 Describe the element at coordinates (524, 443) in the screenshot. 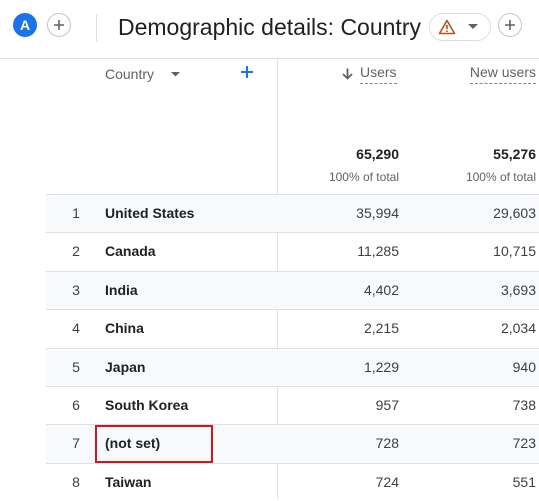

I see `new-users-cell: 723` at that location.